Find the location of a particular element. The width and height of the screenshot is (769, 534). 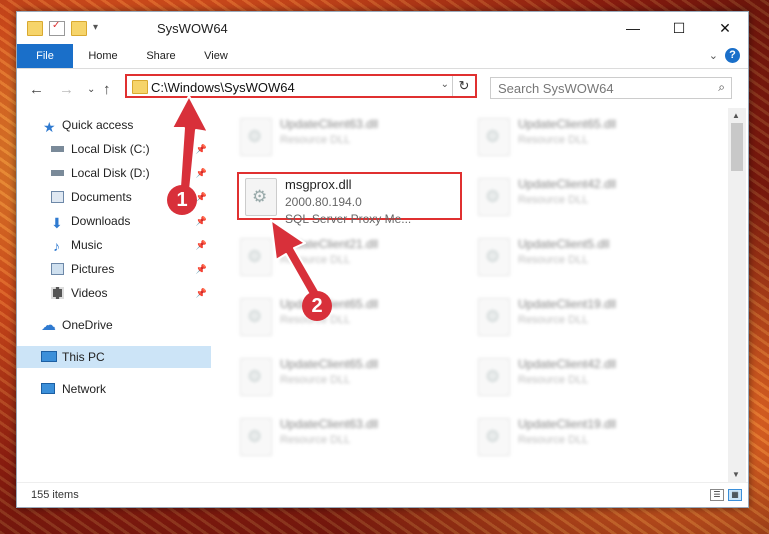

step-2-badge: 2 is located at coordinates (317, 306).